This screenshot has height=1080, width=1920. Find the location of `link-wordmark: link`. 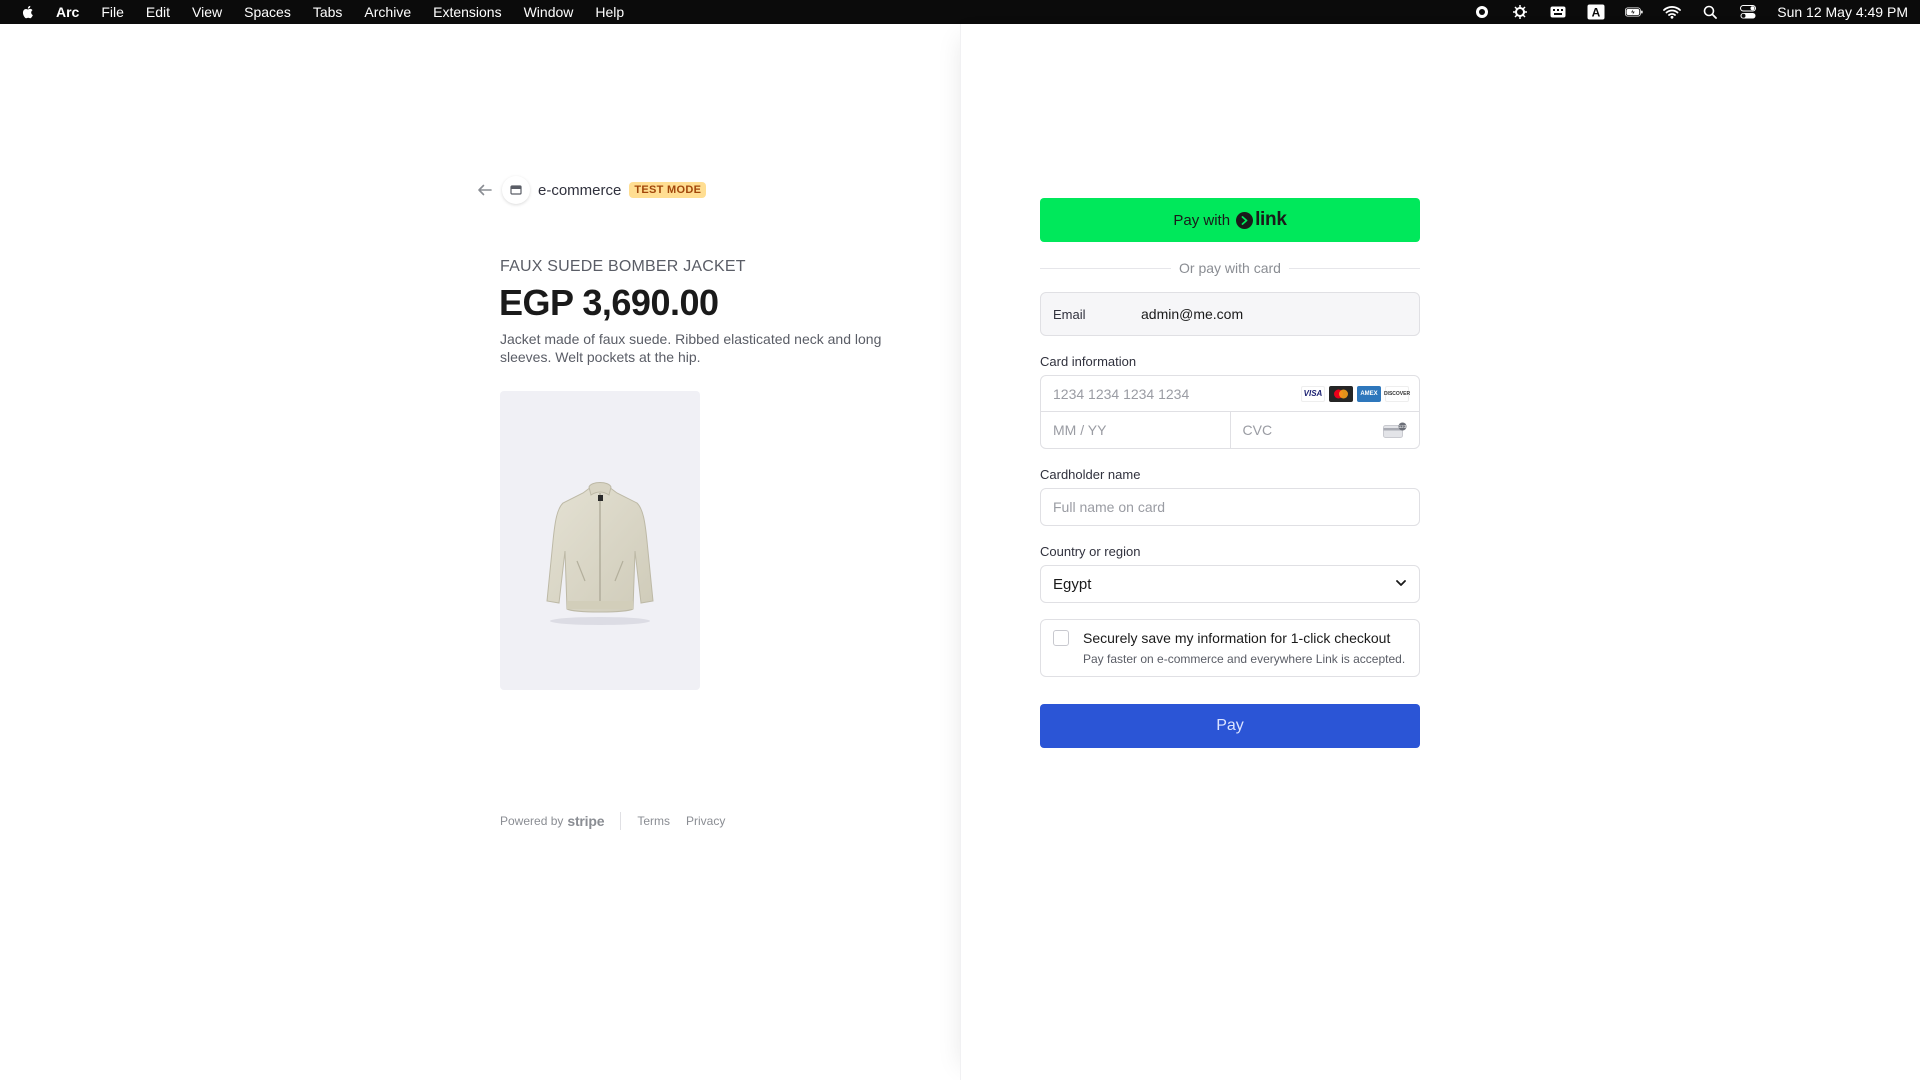

link-wordmark: link is located at coordinates (1271, 219).